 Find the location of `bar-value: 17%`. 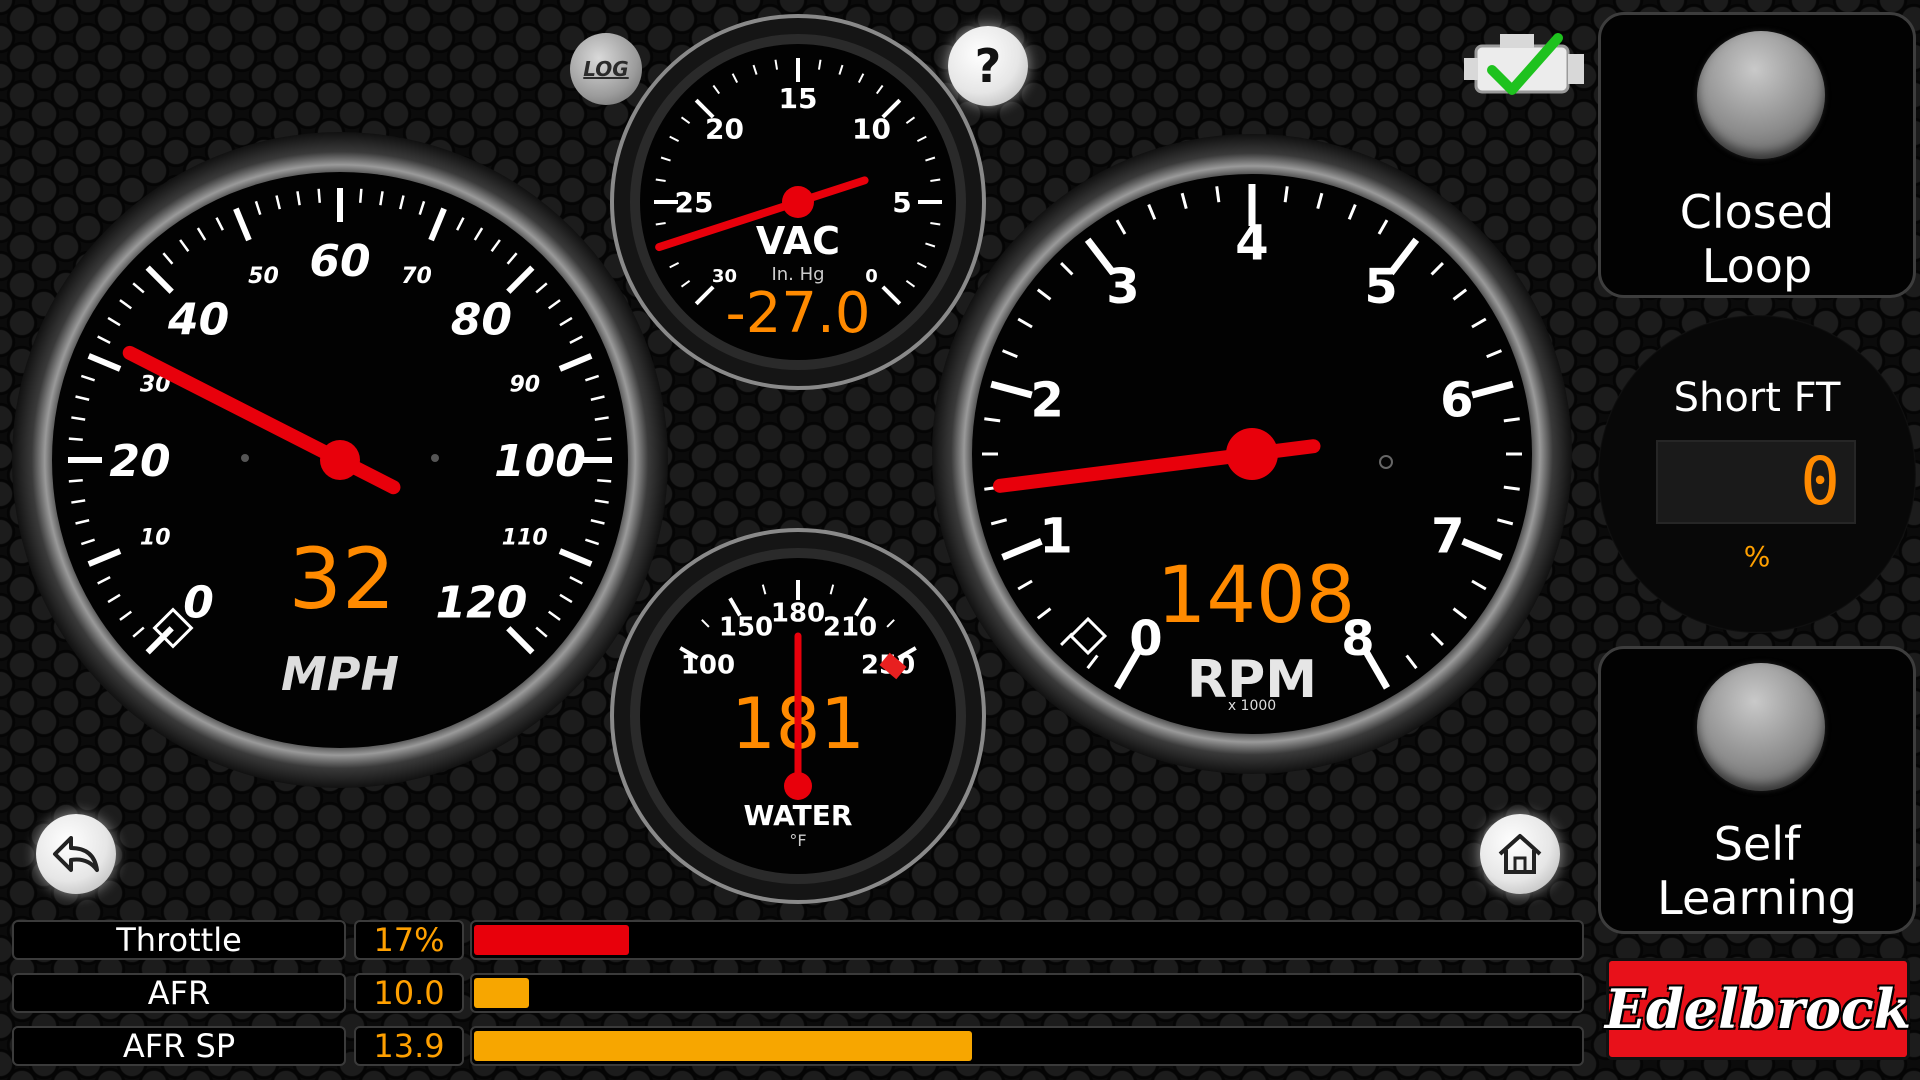

bar-value: 17% is located at coordinates (409, 940).